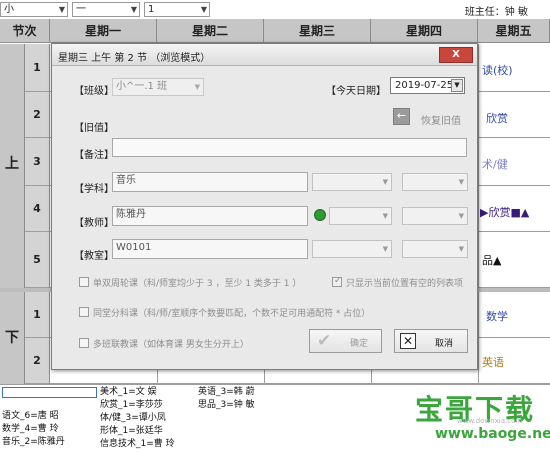  I want to click on class-label: 【班级】, so click(94, 91).